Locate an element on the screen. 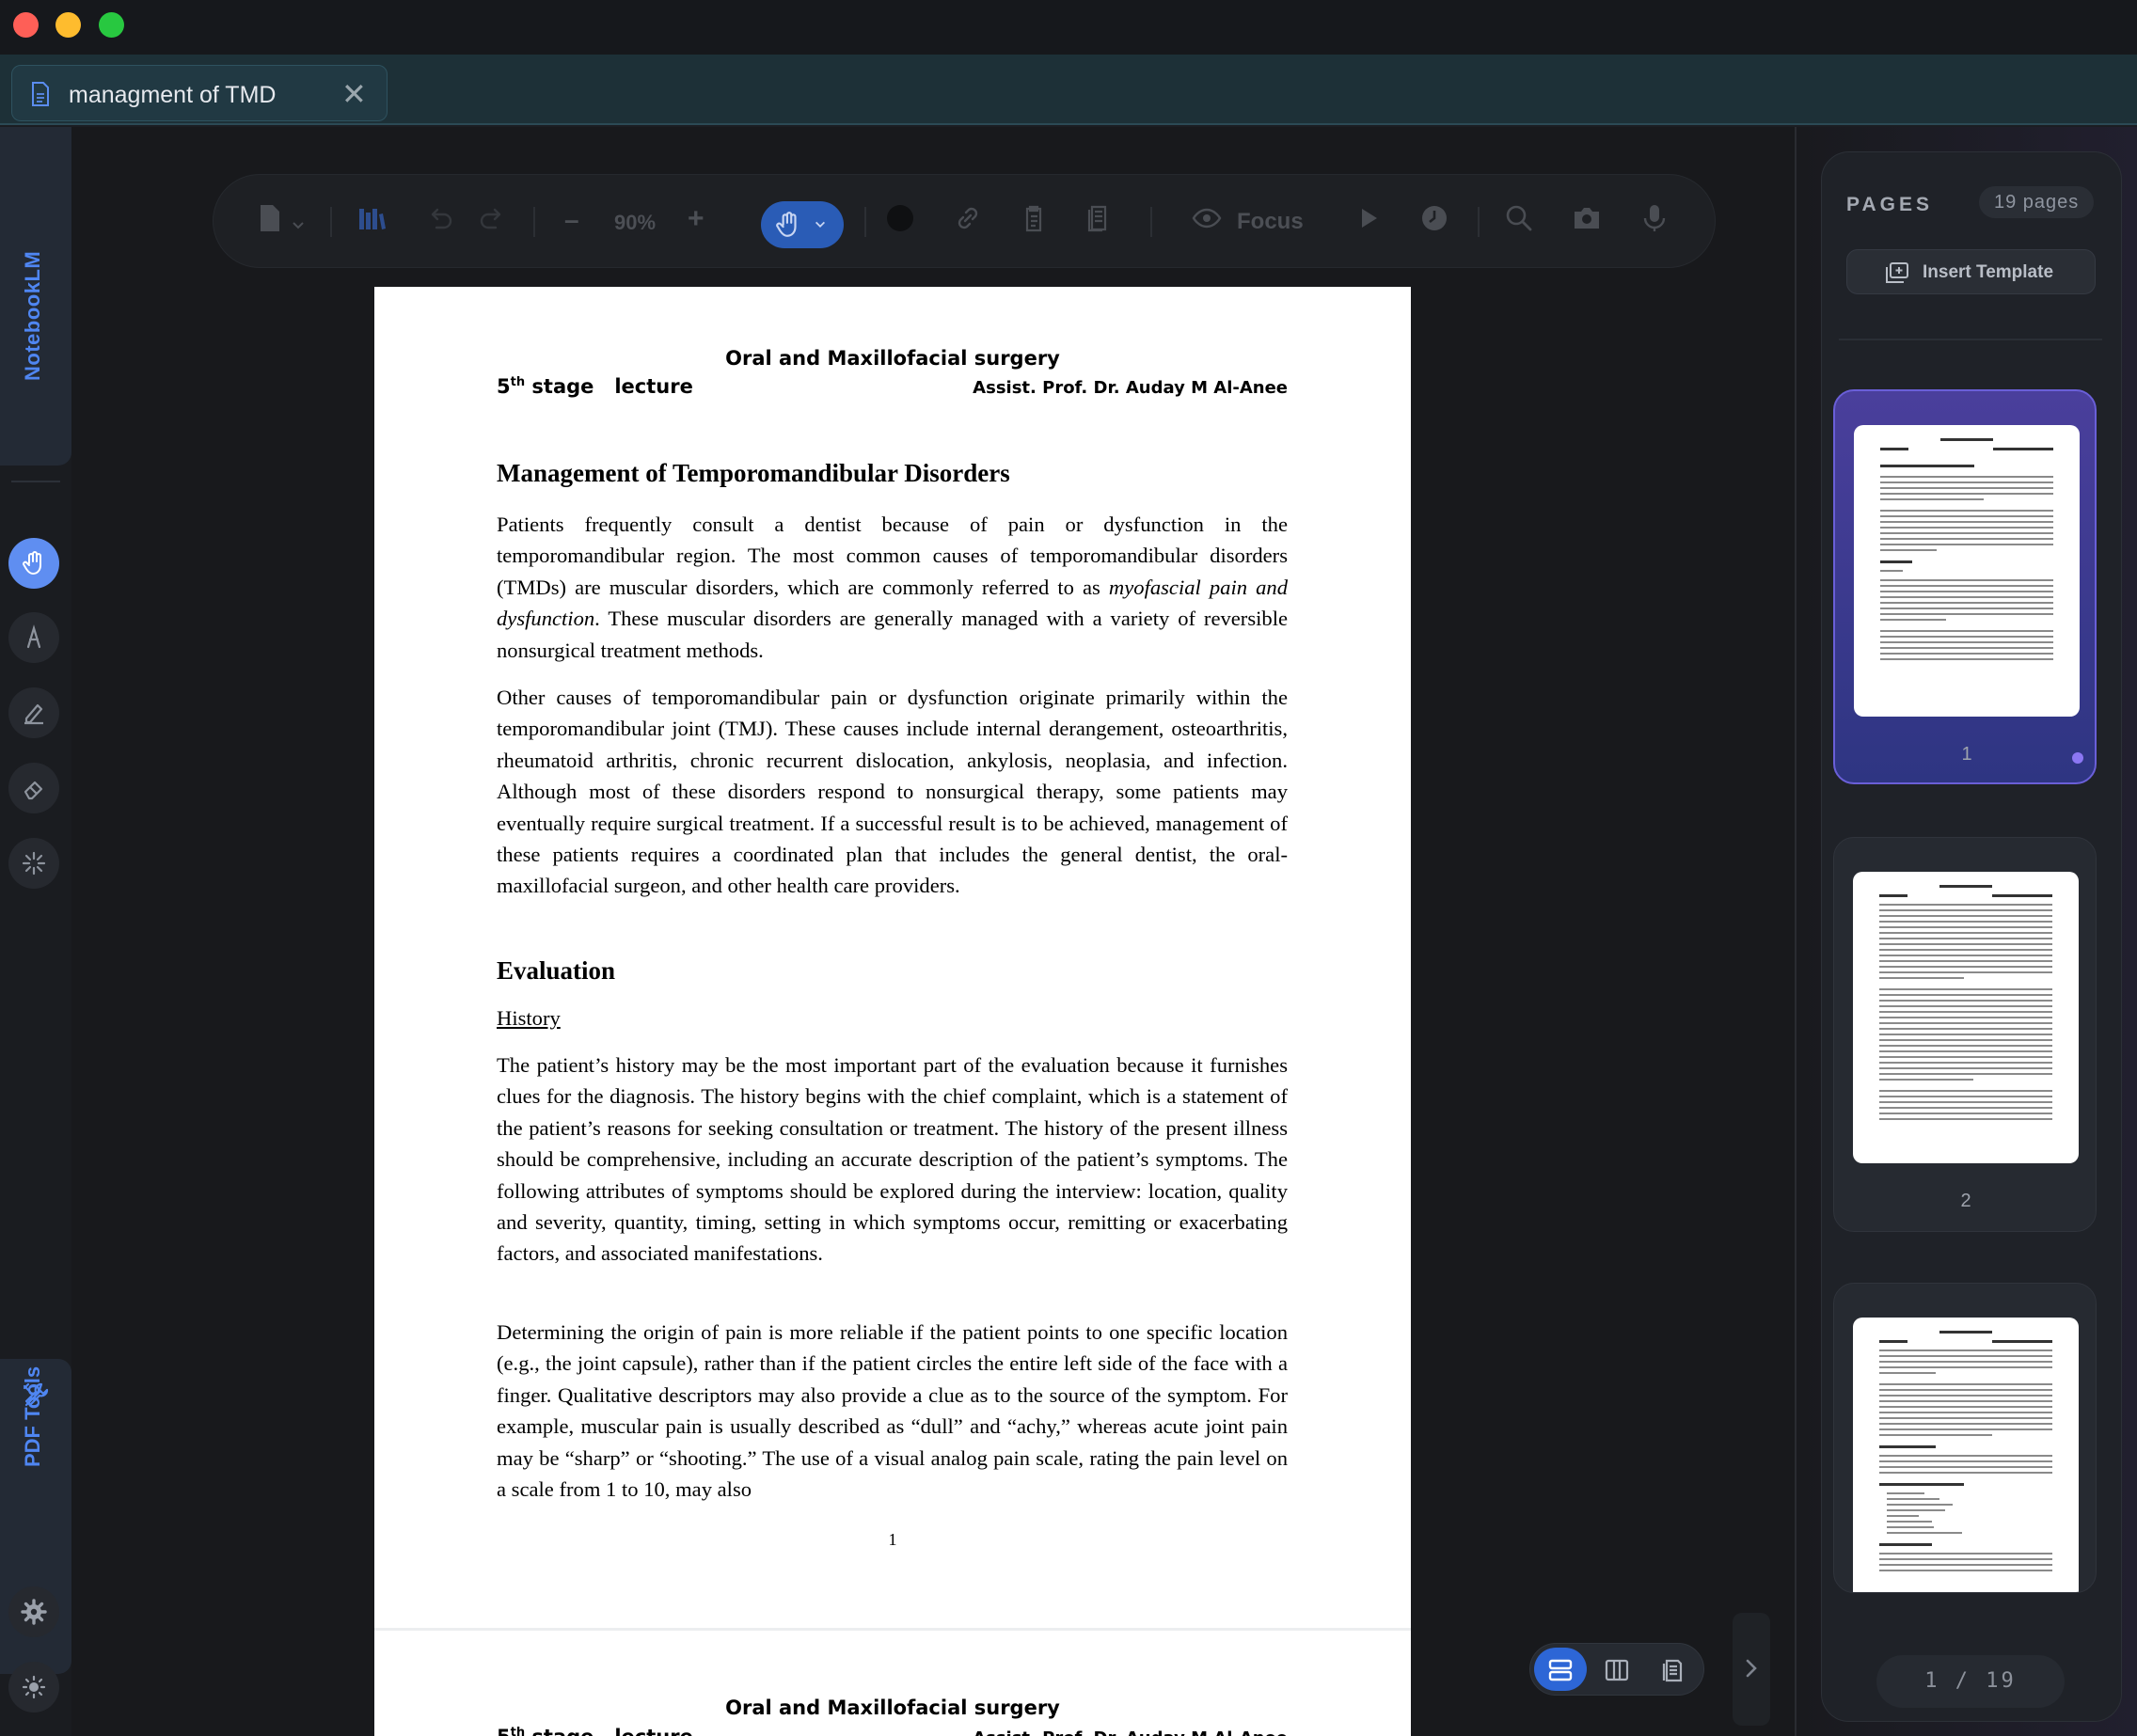  page-header-author: Assist. Prof. Dr. Auday M Al-Anee is located at coordinates (1130, 388).